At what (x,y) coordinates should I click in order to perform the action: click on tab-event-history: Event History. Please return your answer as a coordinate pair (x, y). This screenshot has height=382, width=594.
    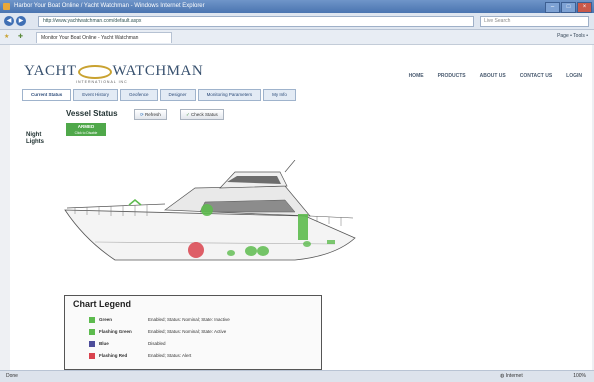
    Looking at the image, I should click on (96, 95).